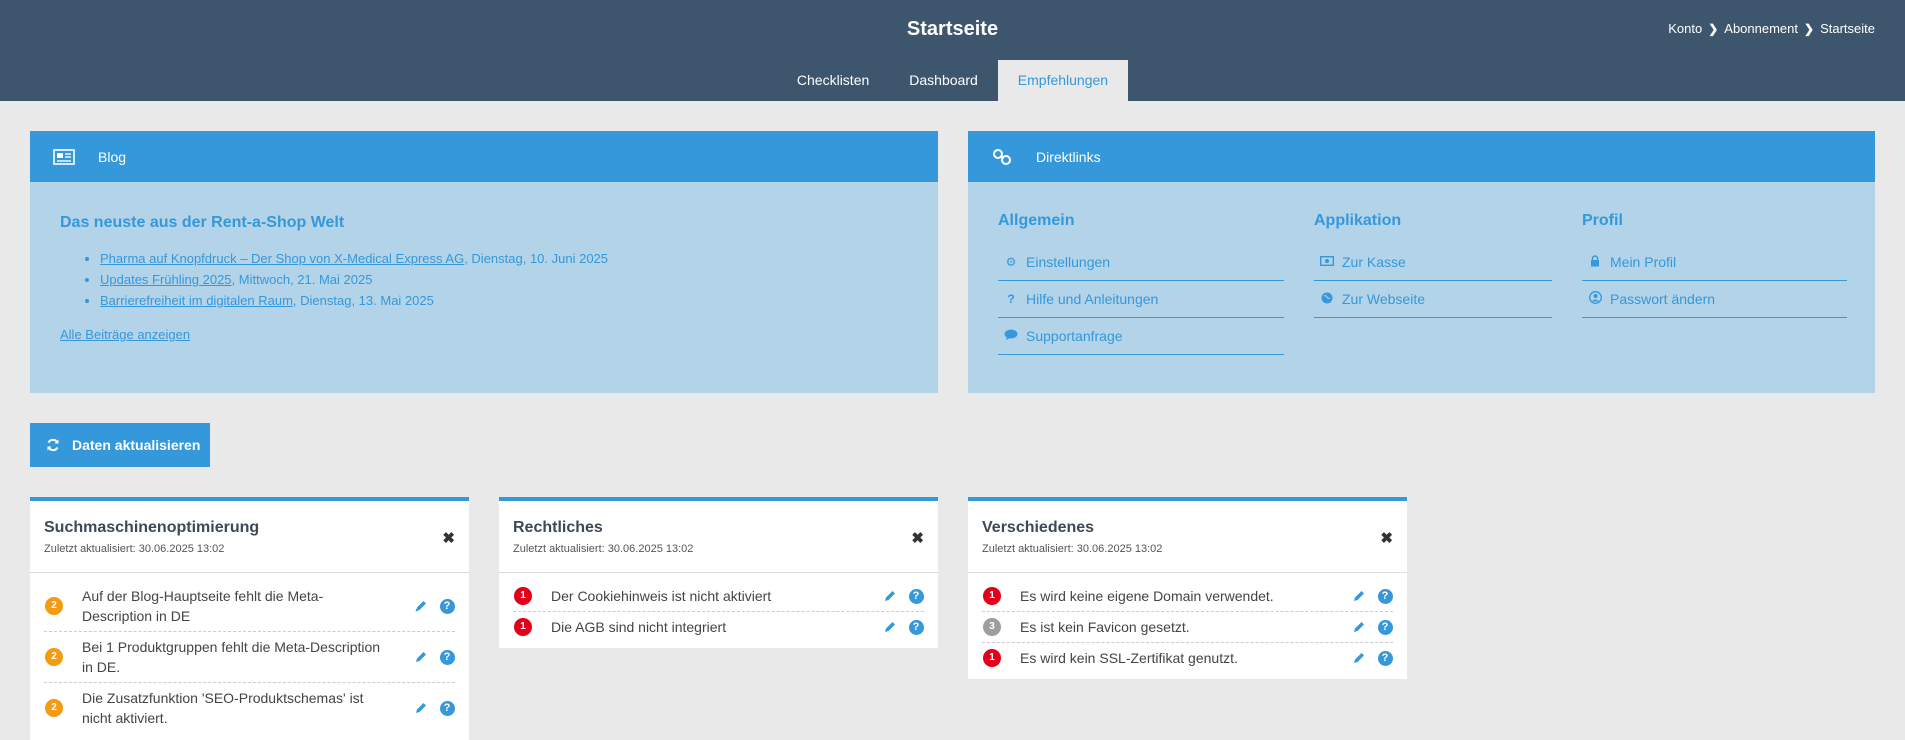 The image size is (1905, 740). Describe the element at coordinates (1063, 80) in the screenshot. I see `tab-empfehlungen: Empfehlungen` at that location.